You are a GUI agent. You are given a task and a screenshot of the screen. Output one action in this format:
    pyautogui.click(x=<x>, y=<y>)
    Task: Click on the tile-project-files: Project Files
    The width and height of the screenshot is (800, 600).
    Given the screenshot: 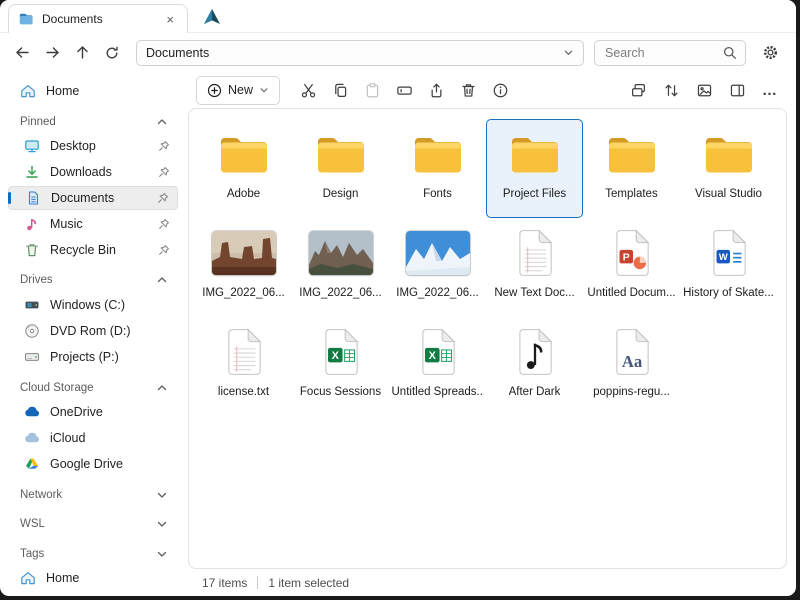 What is the action you would take?
    pyautogui.click(x=534, y=168)
    